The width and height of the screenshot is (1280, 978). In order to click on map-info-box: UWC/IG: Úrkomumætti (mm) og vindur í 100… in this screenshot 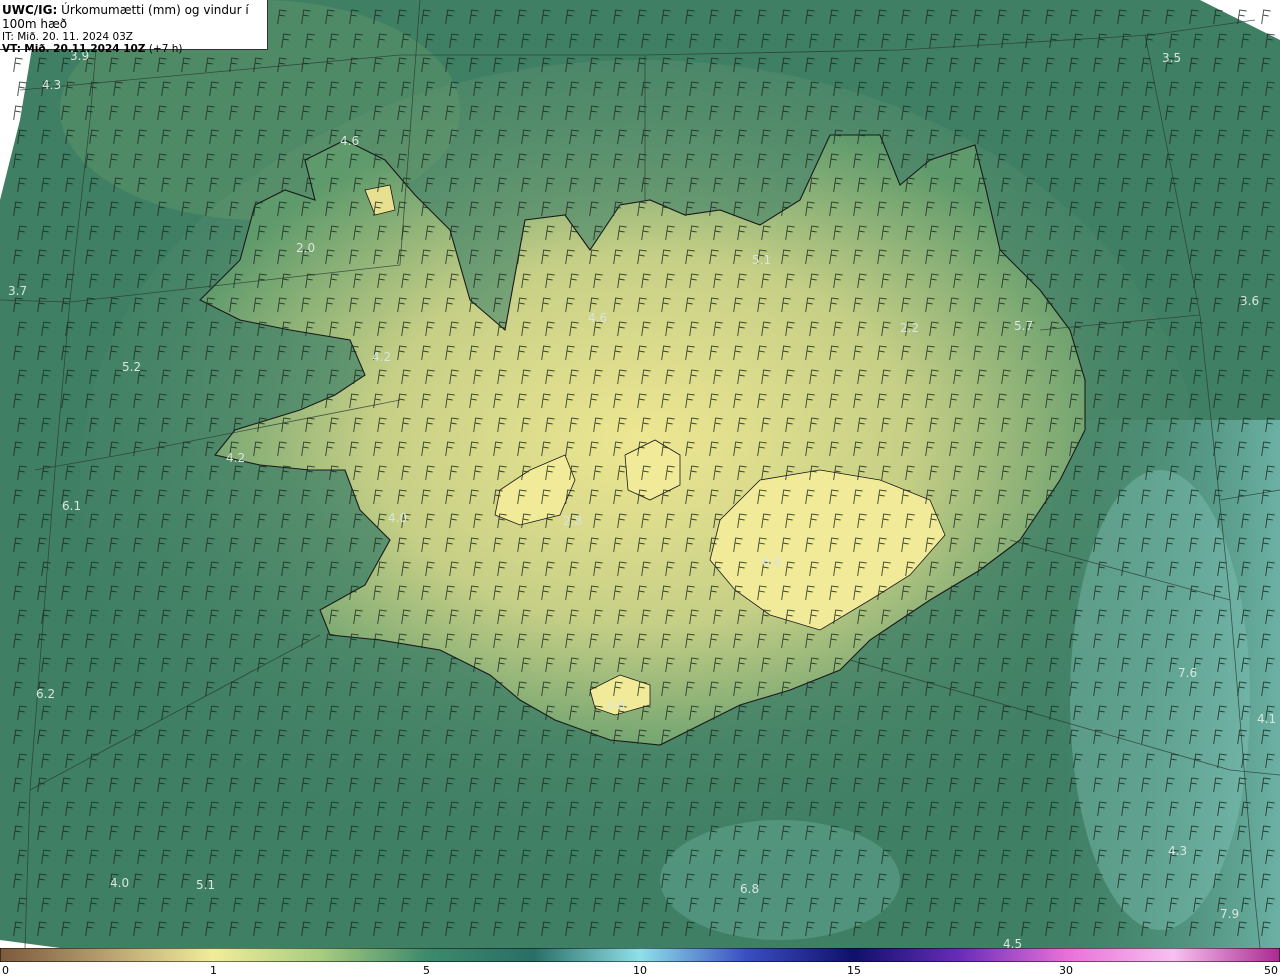, I will do `click(134, 27)`.